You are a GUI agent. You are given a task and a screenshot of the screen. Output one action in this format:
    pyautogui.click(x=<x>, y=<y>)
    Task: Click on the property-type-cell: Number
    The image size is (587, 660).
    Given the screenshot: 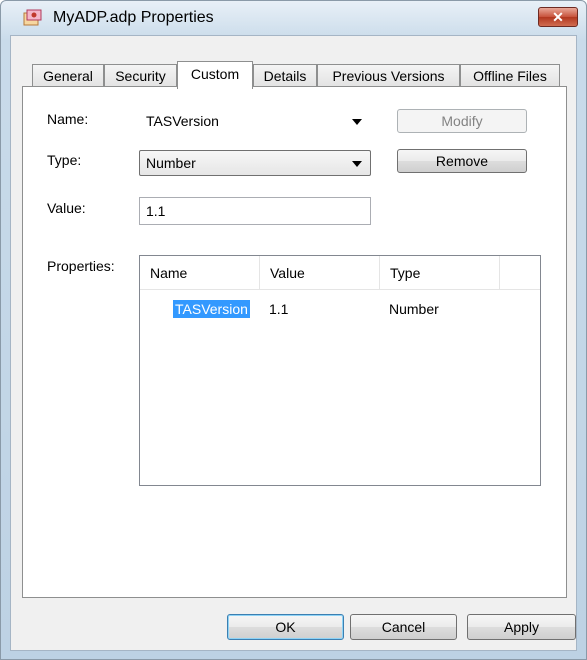 What is the action you would take?
    pyautogui.click(x=414, y=309)
    